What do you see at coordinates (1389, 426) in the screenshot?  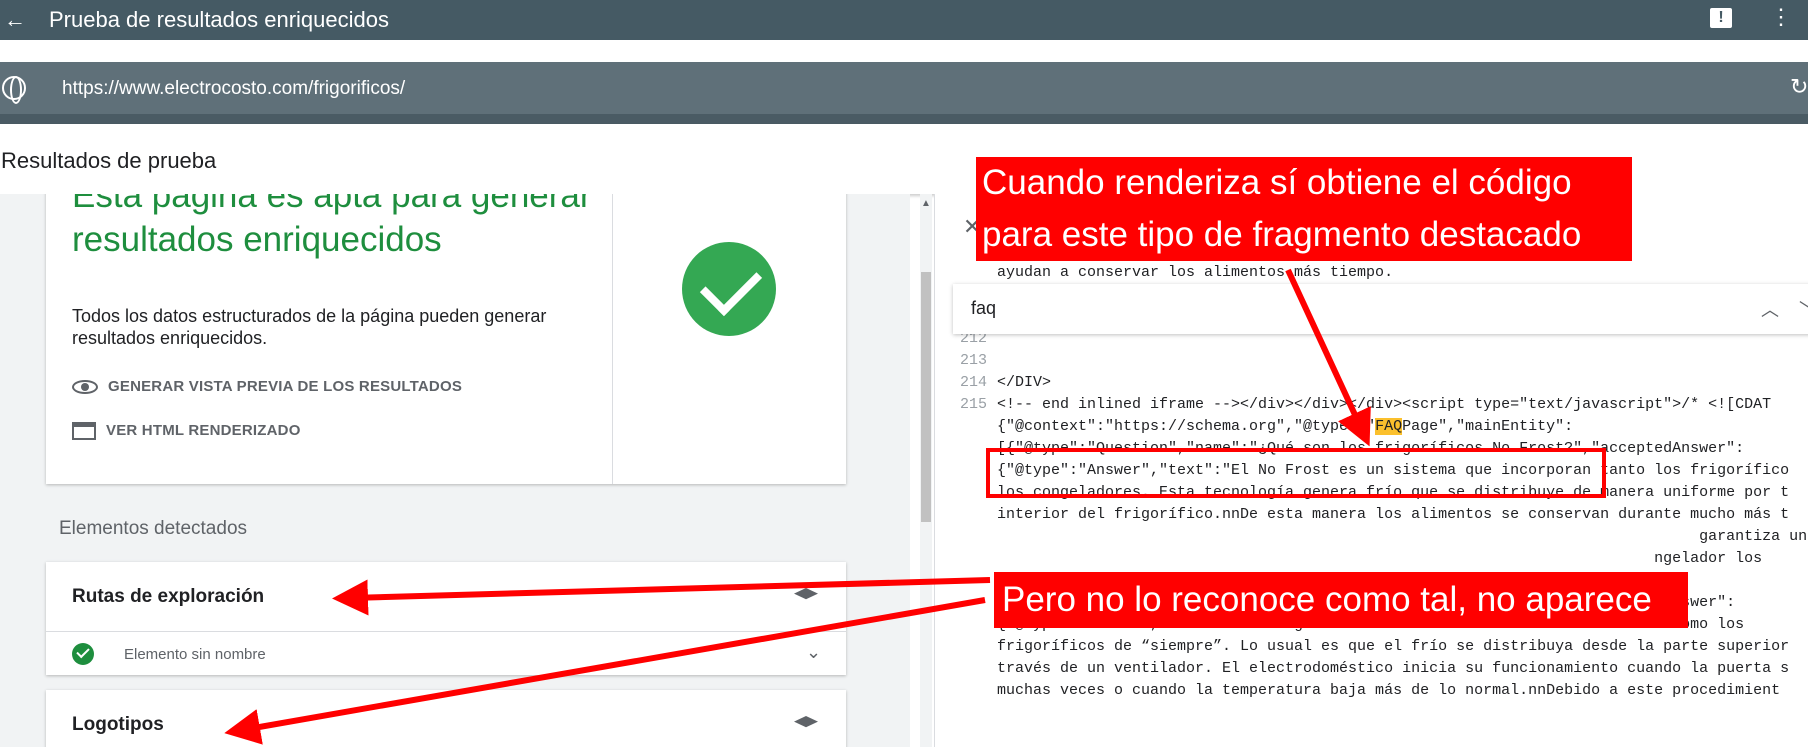 I see `search-match: FAQ` at bounding box center [1389, 426].